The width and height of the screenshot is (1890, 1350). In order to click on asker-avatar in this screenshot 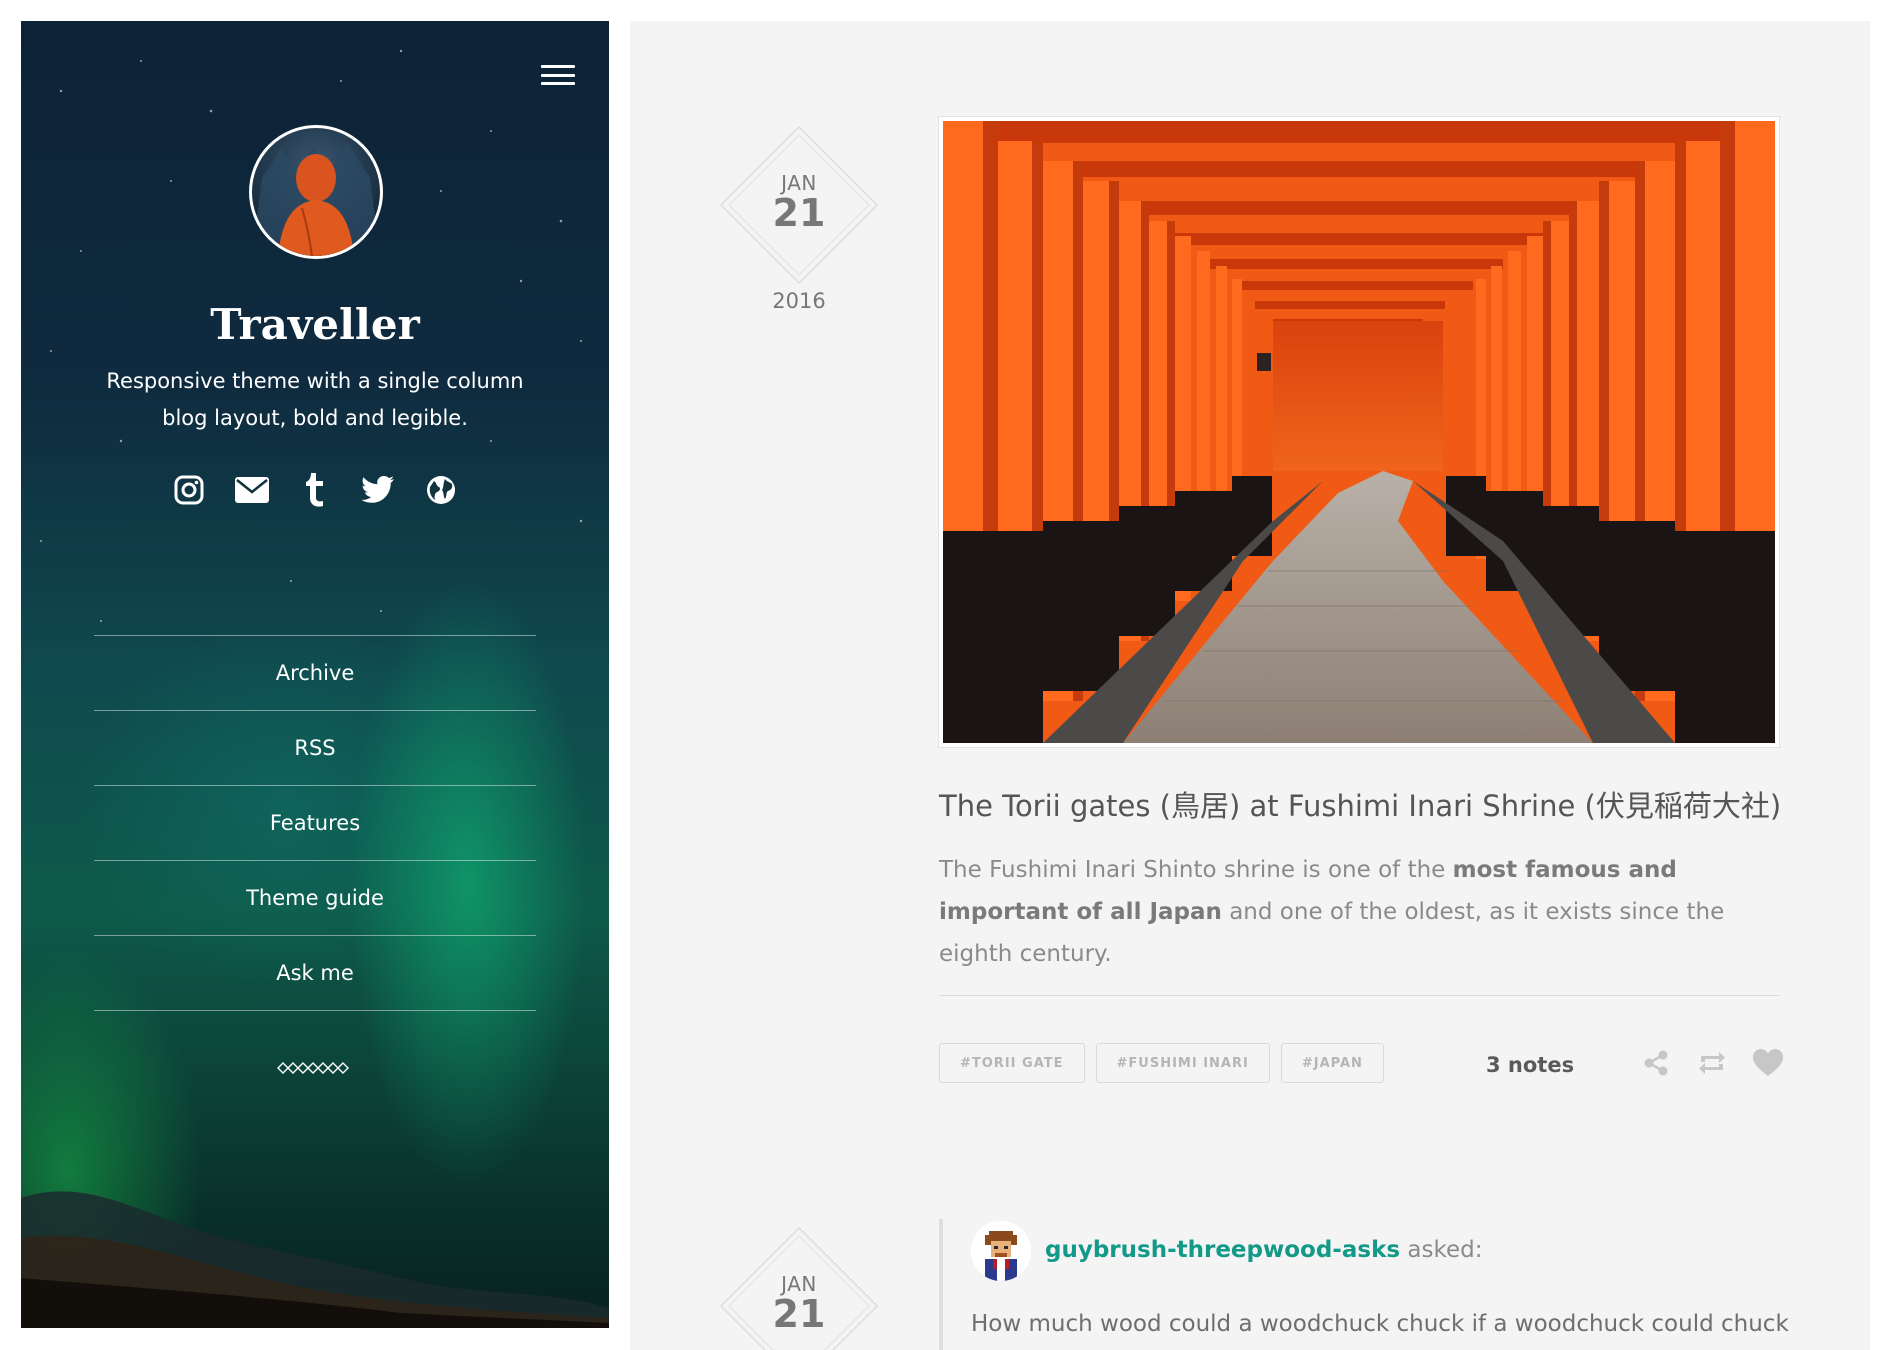, I will do `click(1001, 1251)`.